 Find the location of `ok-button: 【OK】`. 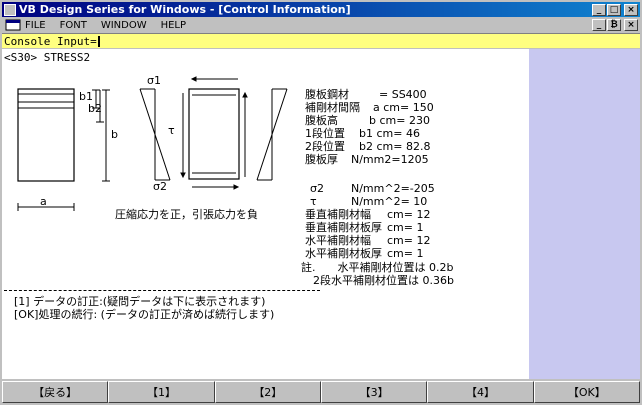

ok-button: 【OK】 is located at coordinates (586, 392).